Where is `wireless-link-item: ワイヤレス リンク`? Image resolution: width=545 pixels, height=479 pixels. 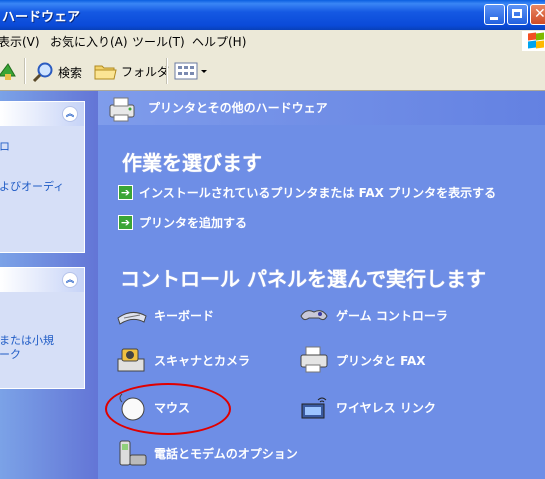 wireless-link-item: ワイヤレス リンク is located at coordinates (367, 407).